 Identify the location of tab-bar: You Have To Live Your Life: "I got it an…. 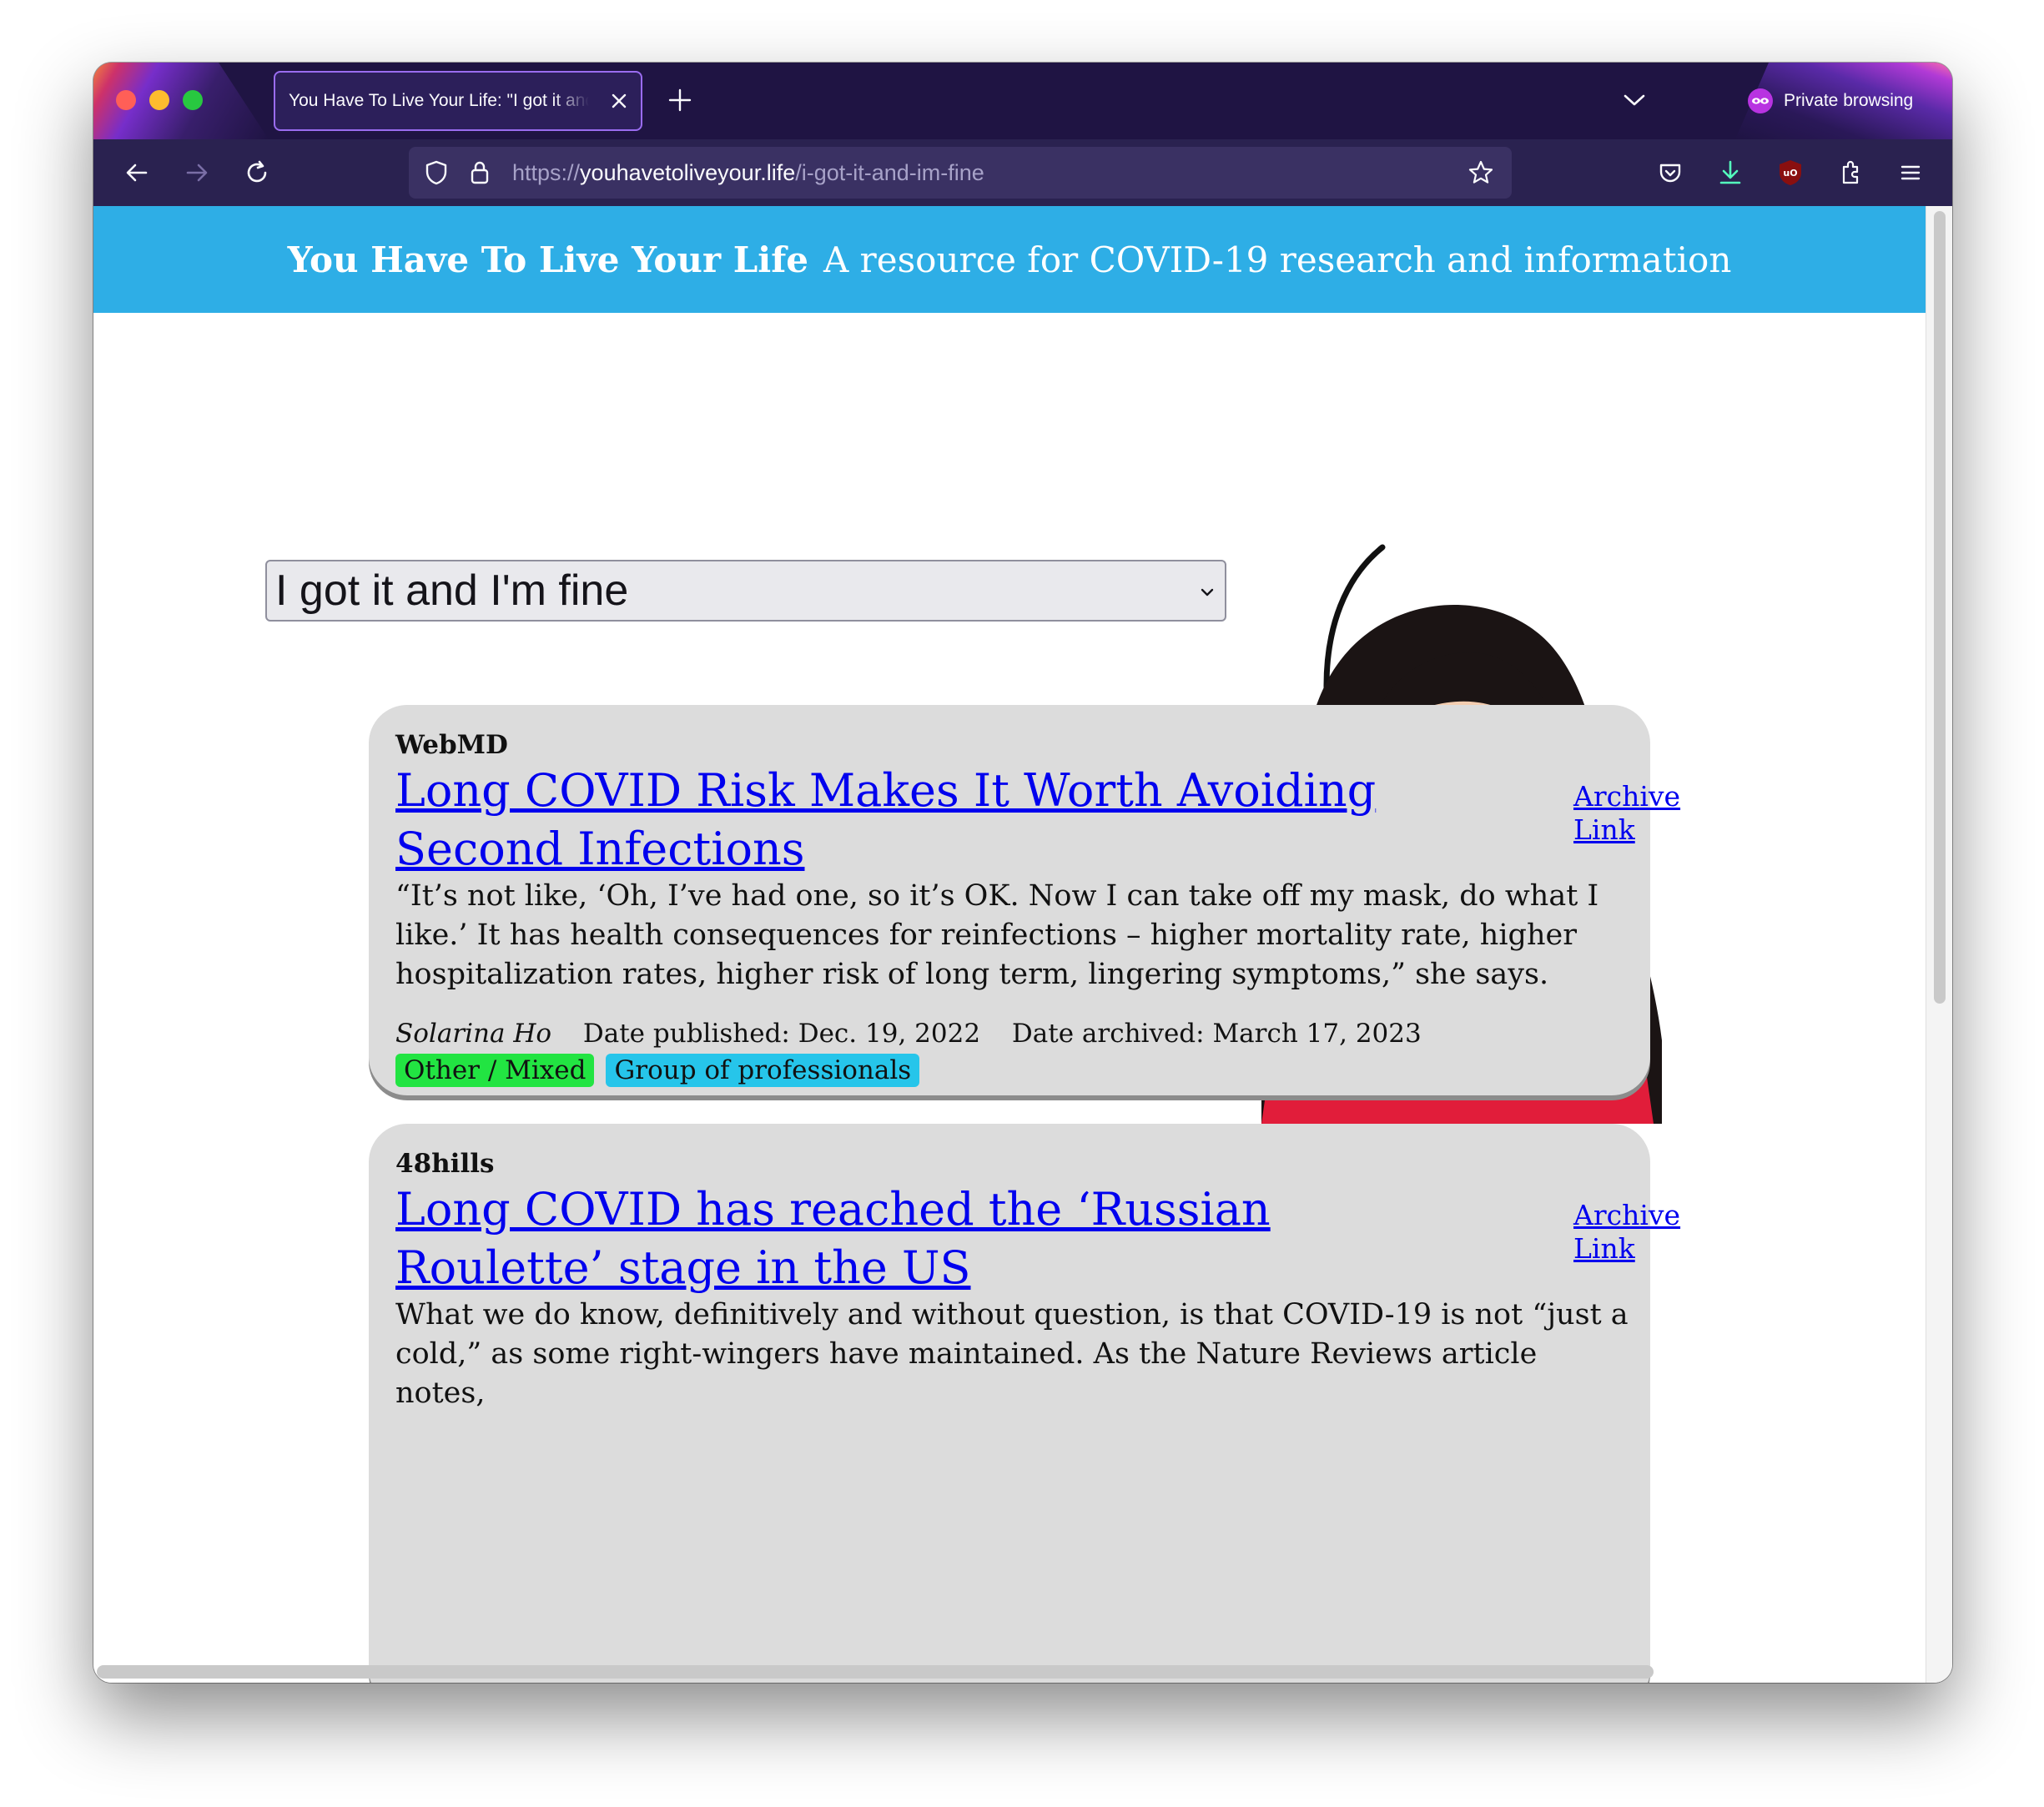
(1022, 101).